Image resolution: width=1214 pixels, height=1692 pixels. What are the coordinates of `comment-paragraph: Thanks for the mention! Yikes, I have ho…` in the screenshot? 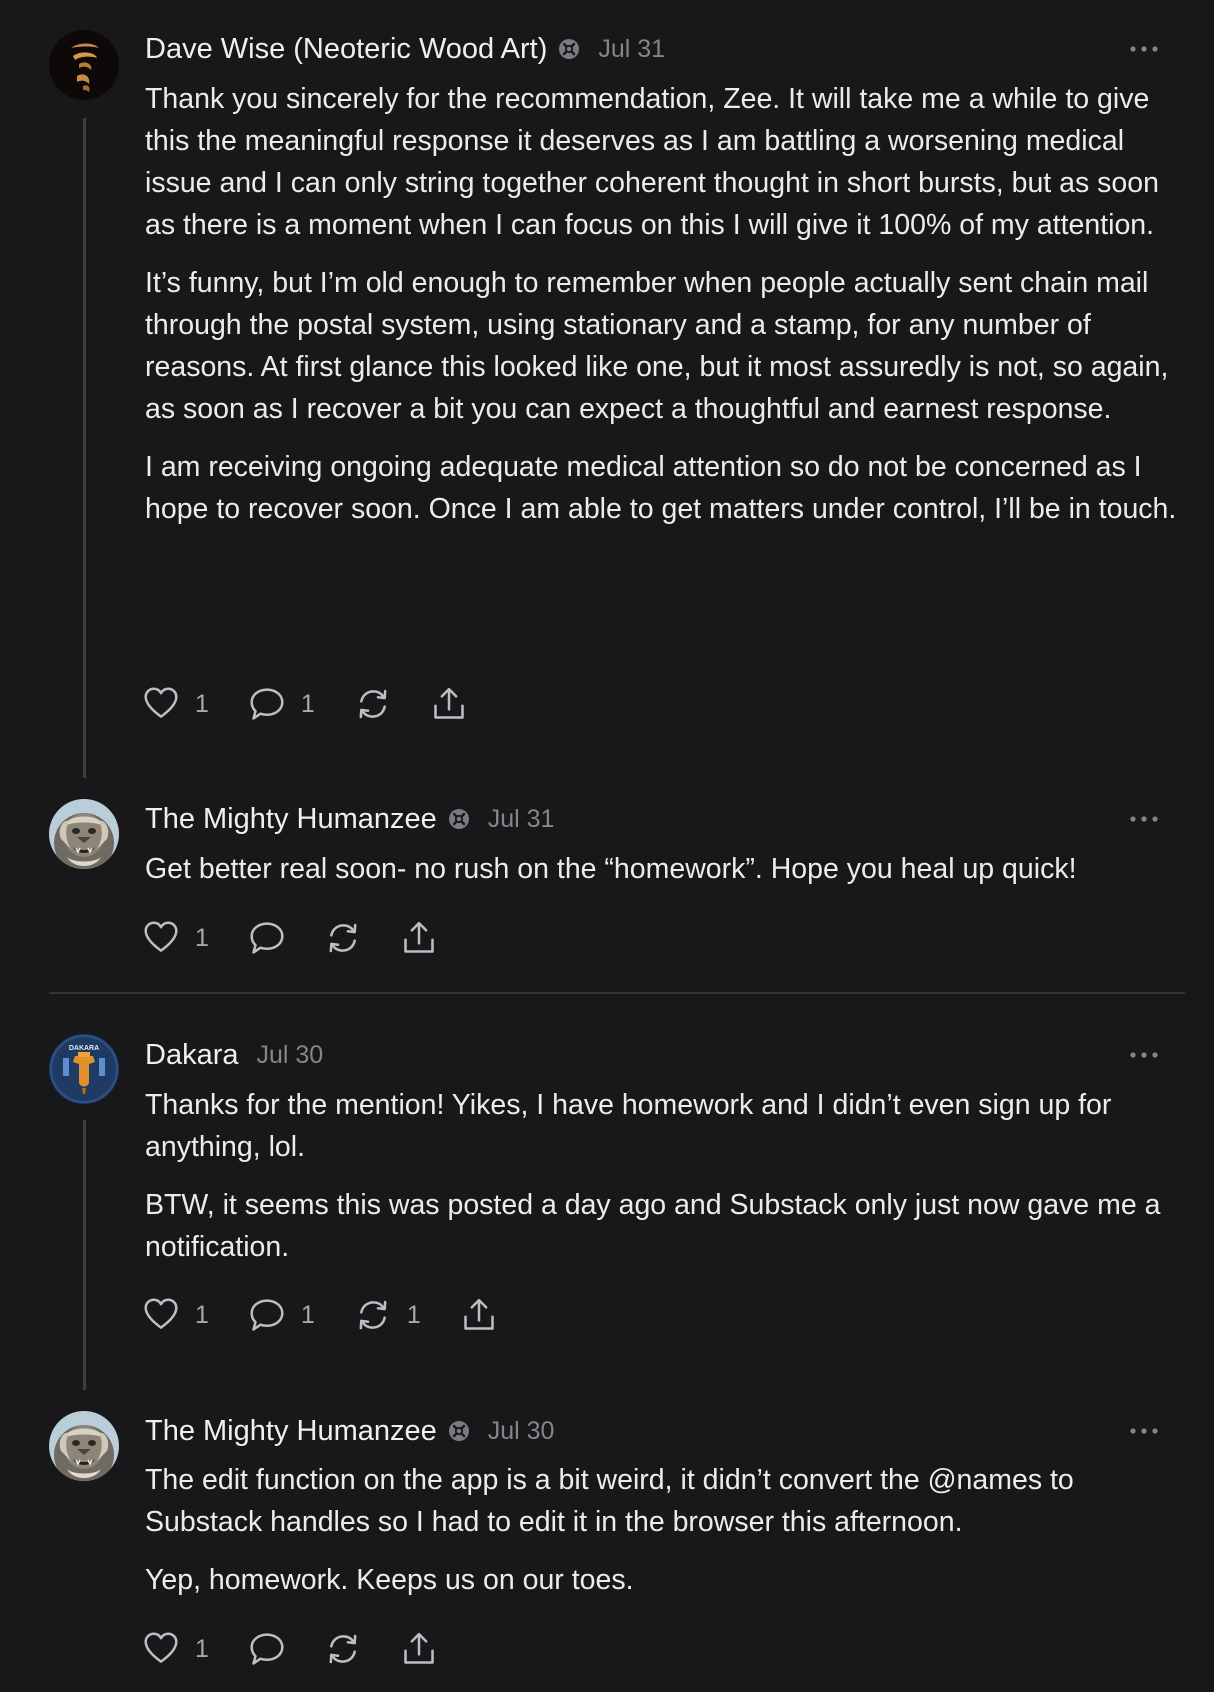 It's located at (628, 1126).